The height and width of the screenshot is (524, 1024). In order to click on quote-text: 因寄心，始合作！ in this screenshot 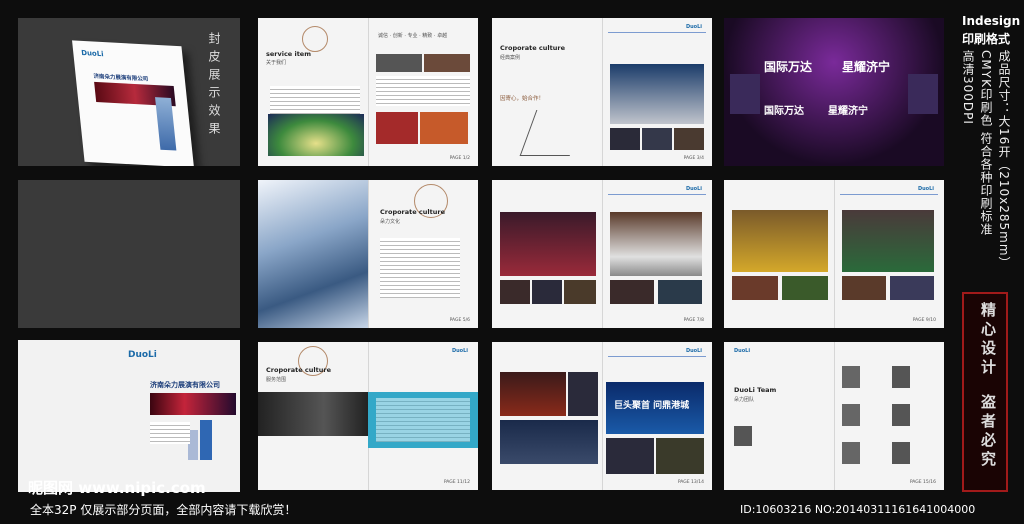, I will do `click(522, 99)`.